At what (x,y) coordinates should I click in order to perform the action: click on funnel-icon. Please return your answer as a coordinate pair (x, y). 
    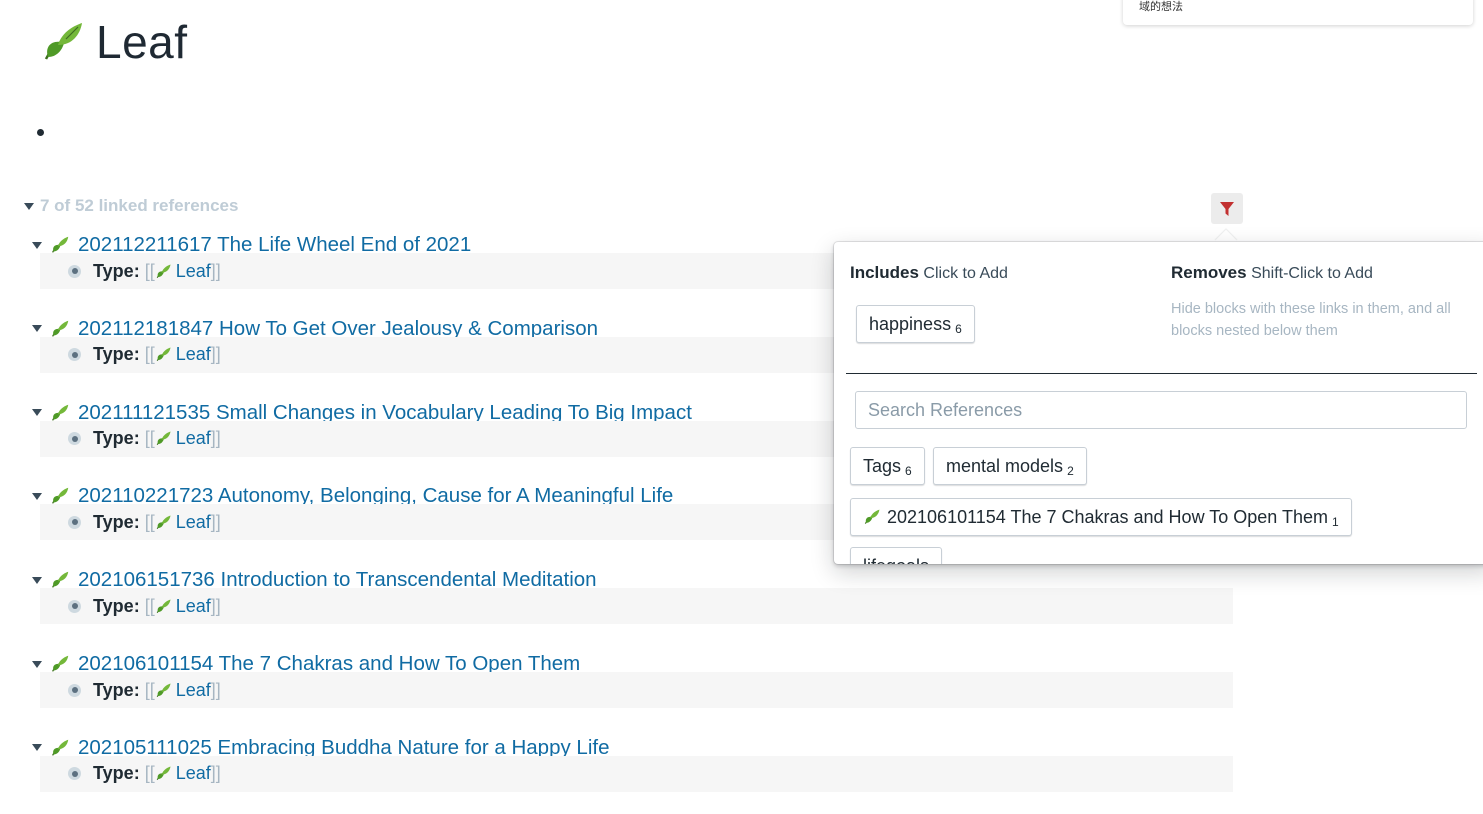
    Looking at the image, I should click on (1227, 208).